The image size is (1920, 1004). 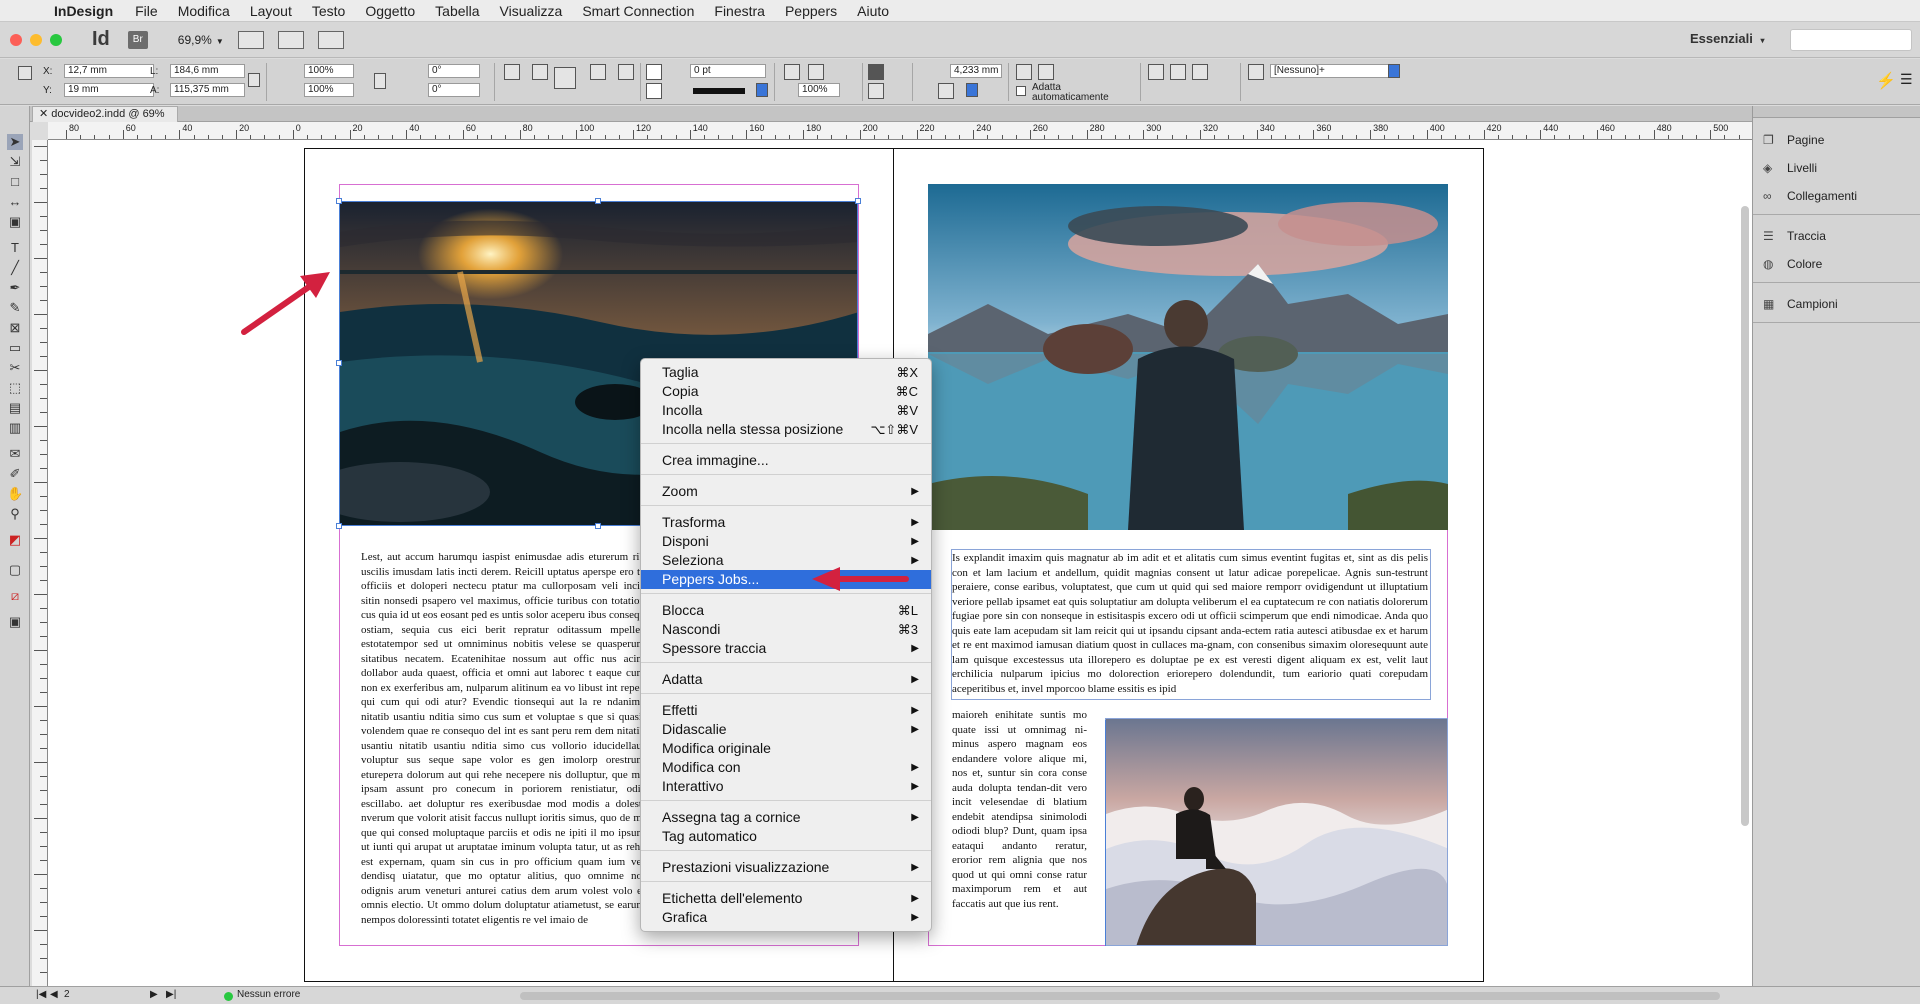 I want to click on link-icon, so click(x=380, y=81).